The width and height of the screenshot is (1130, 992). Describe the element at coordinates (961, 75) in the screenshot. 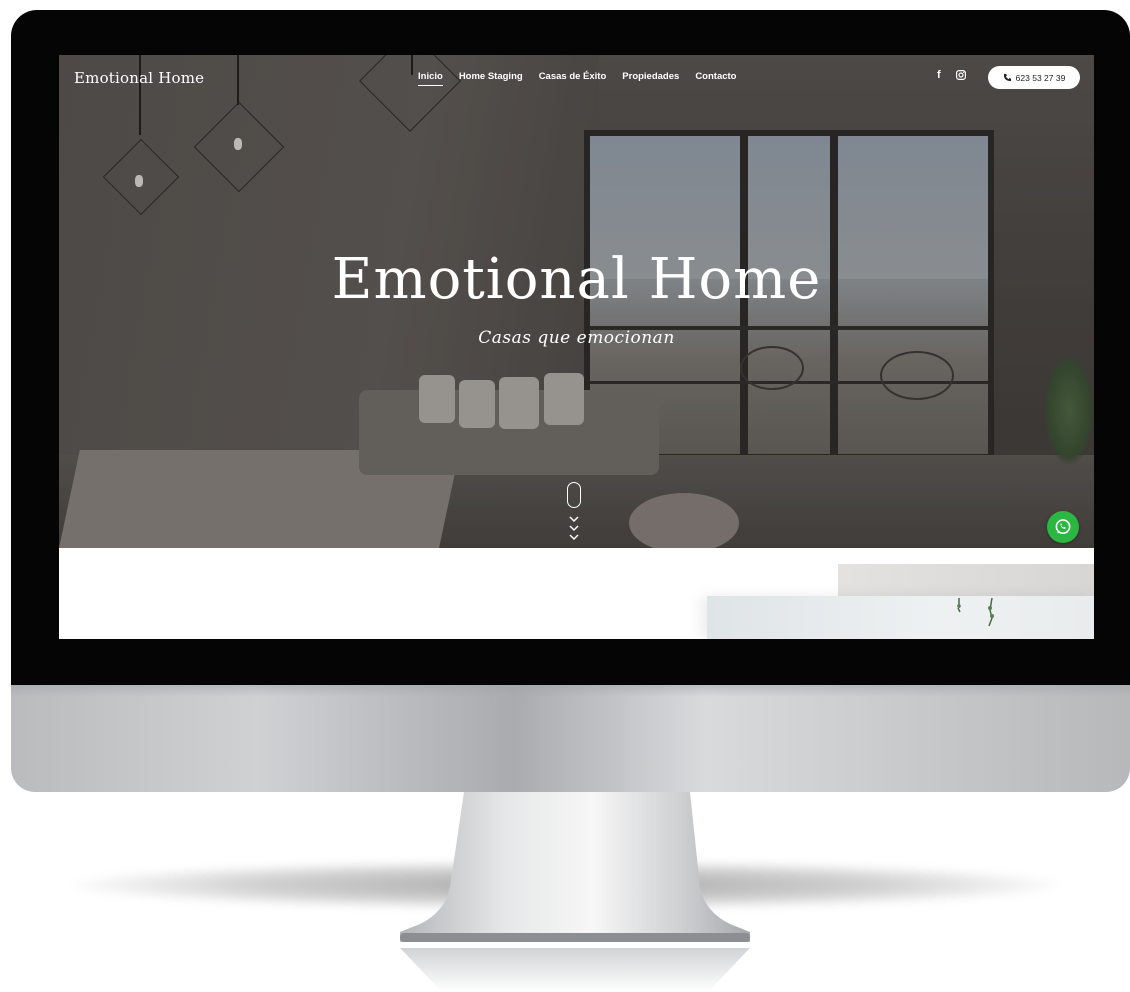

I see `instagram-icon` at that location.